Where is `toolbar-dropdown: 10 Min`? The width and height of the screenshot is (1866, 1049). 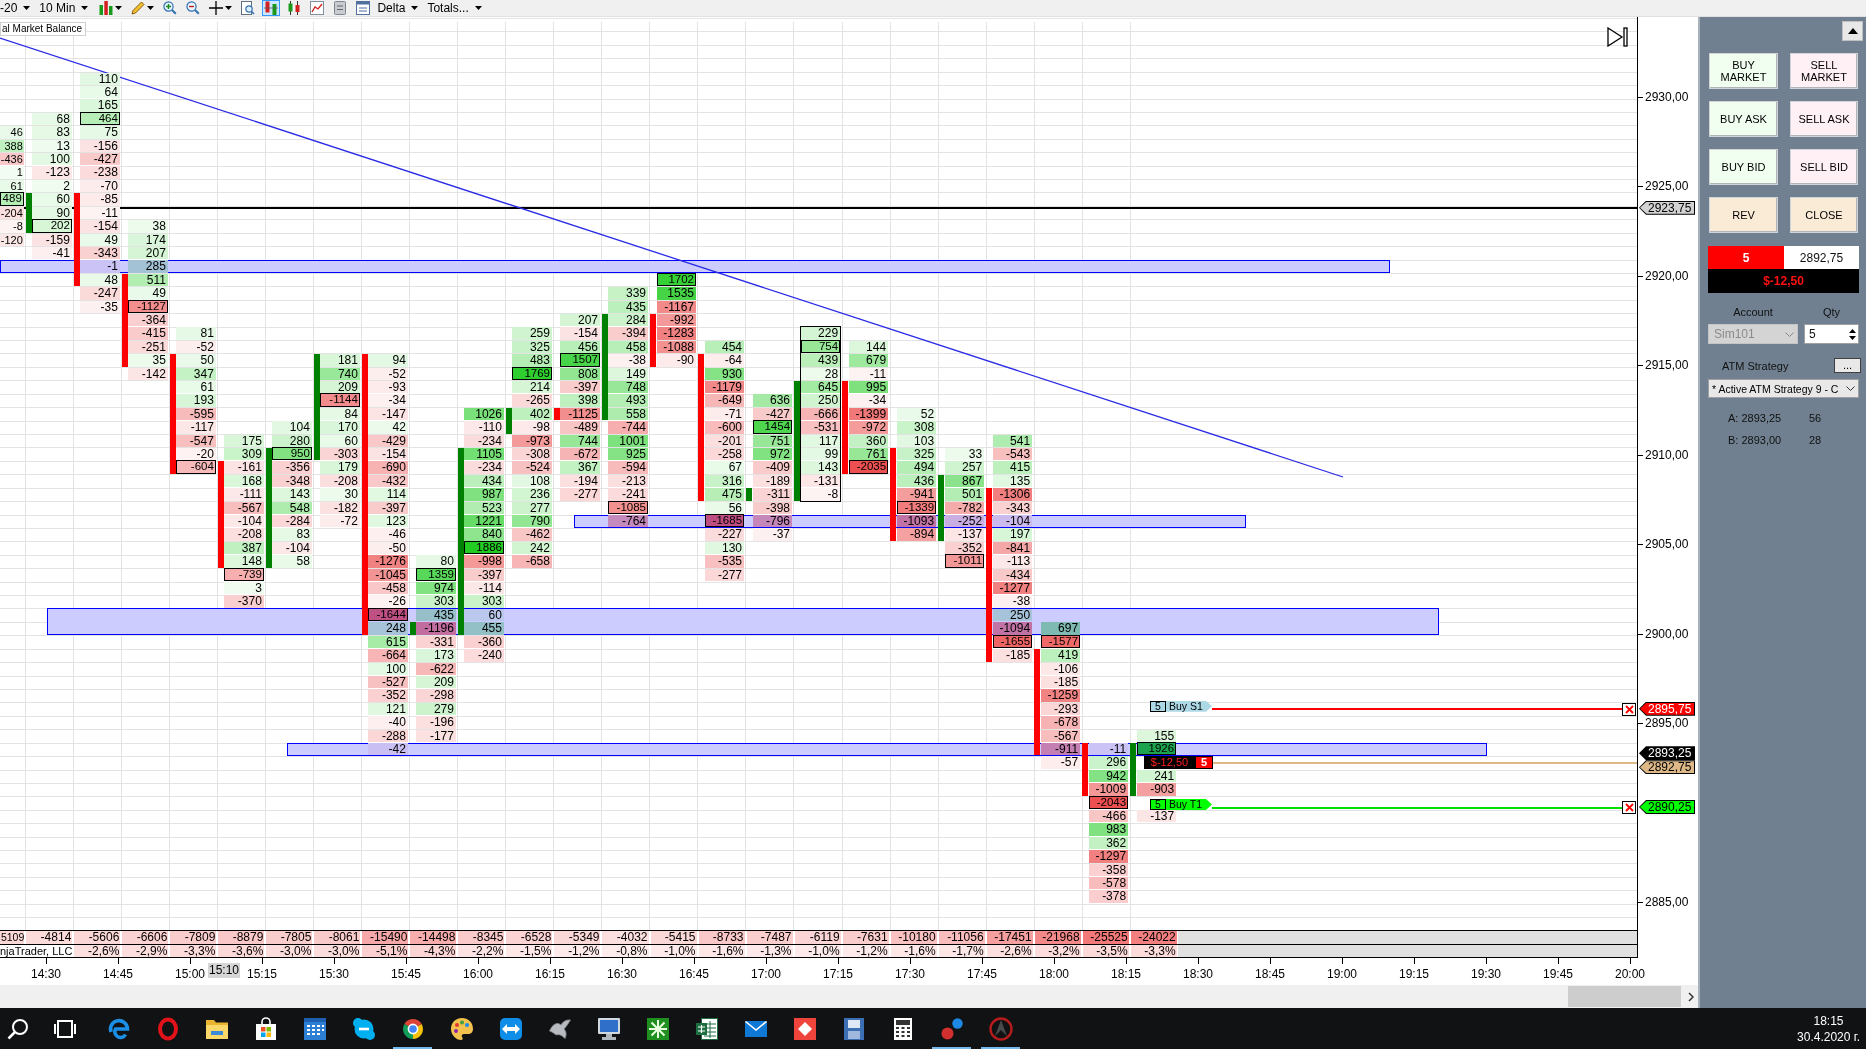
toolbar-dropdown: 10 Min is located at coordinates (66, 8).